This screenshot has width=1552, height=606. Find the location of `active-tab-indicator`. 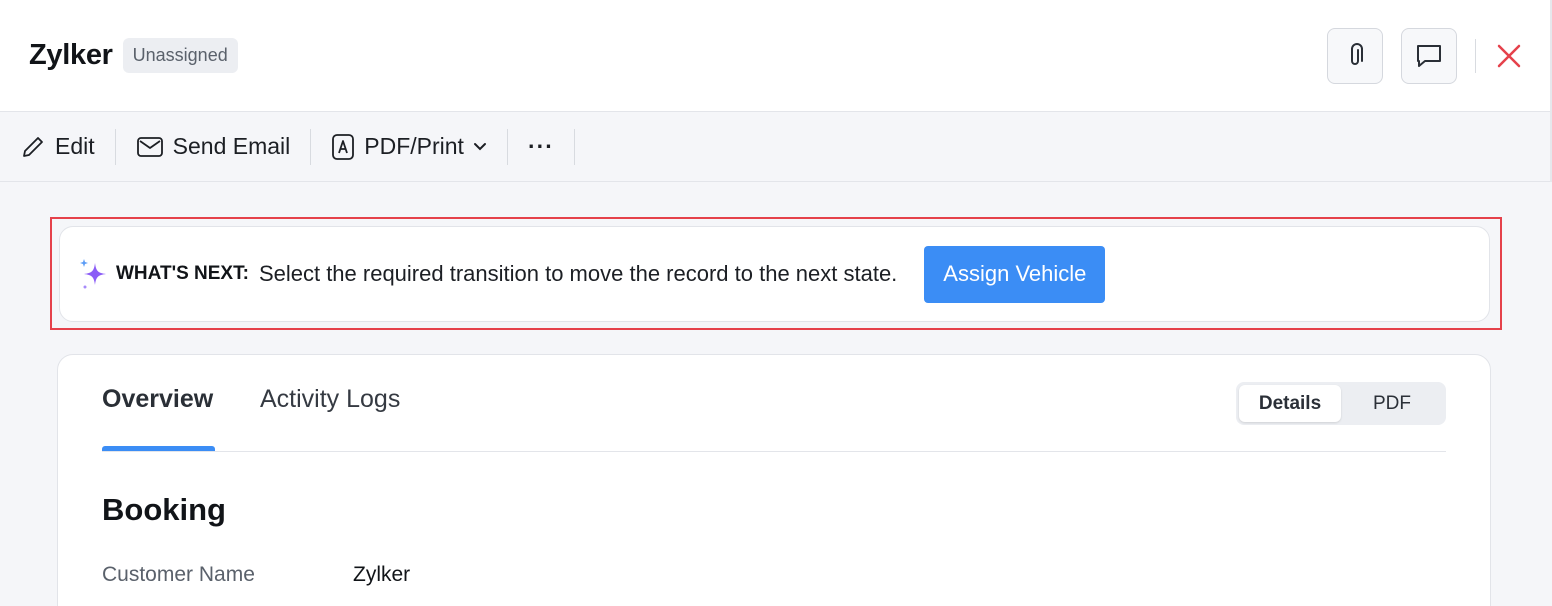

active-tab-indicator is located at coordinates (158, 448).